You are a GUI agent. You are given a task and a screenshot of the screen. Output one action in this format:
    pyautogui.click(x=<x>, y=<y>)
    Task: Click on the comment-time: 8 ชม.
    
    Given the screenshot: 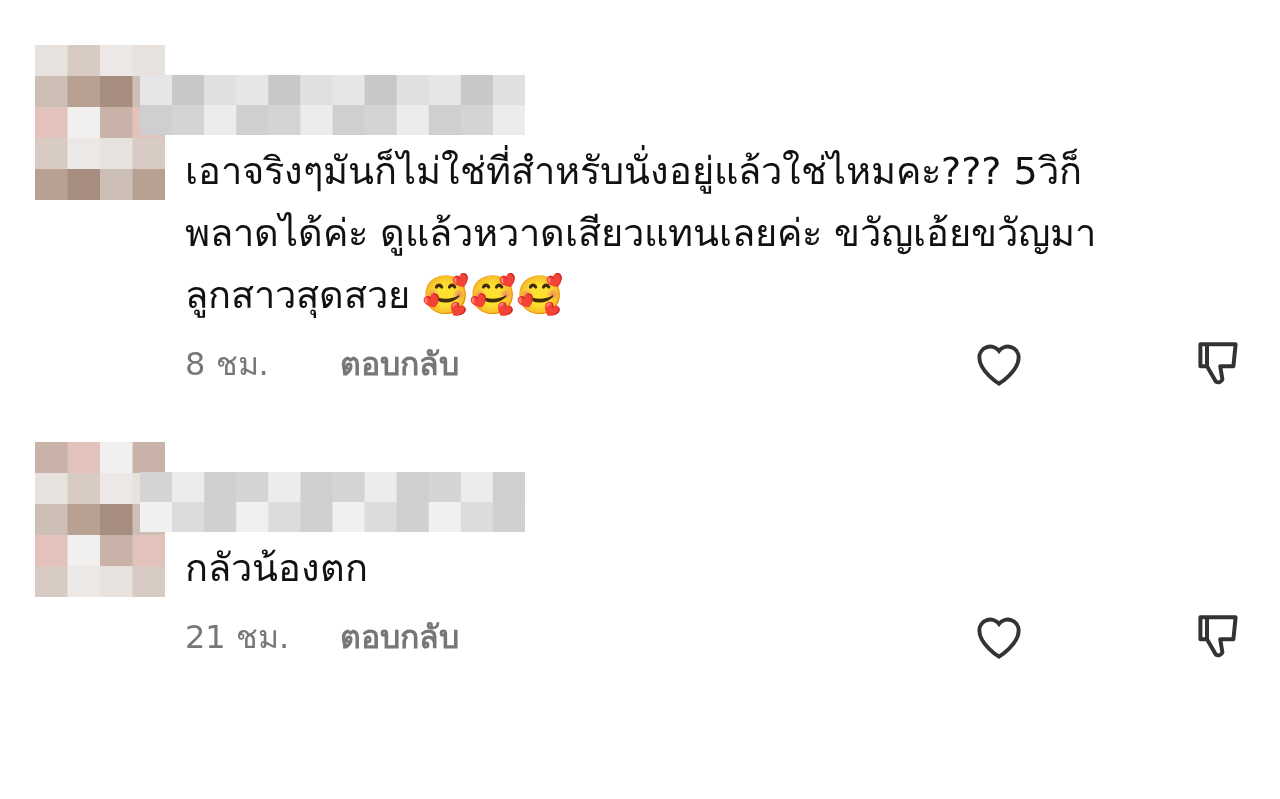 What is the action you would take?
    pyautogui.click(x=227, y=364)
    